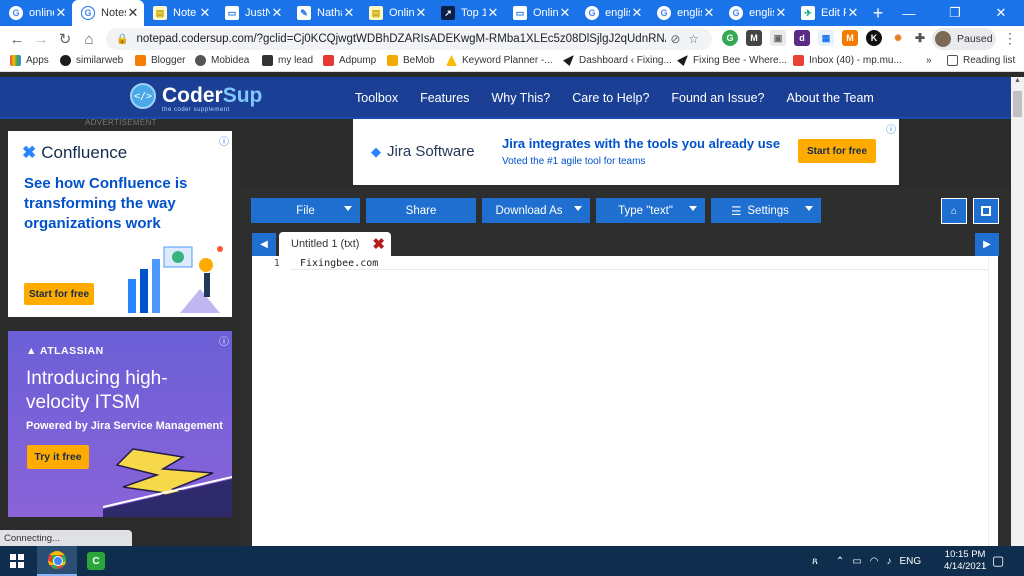  I want to click on browser-tab: ▤ Note ✕, so click(180, 13).